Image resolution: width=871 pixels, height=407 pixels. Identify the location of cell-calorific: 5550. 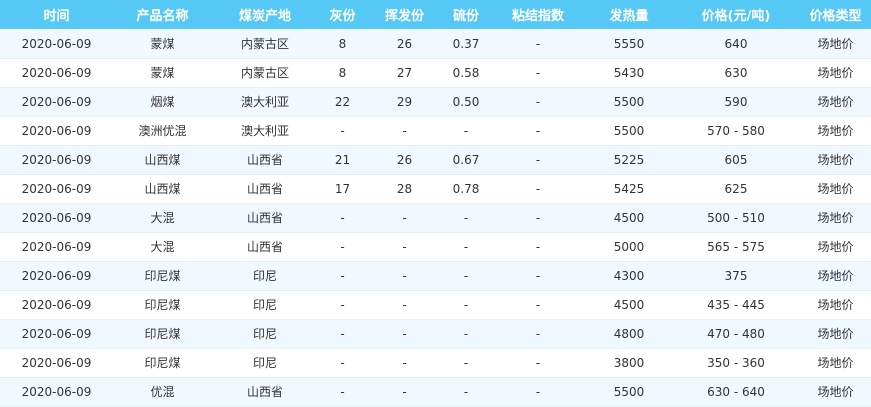
(629, 44).